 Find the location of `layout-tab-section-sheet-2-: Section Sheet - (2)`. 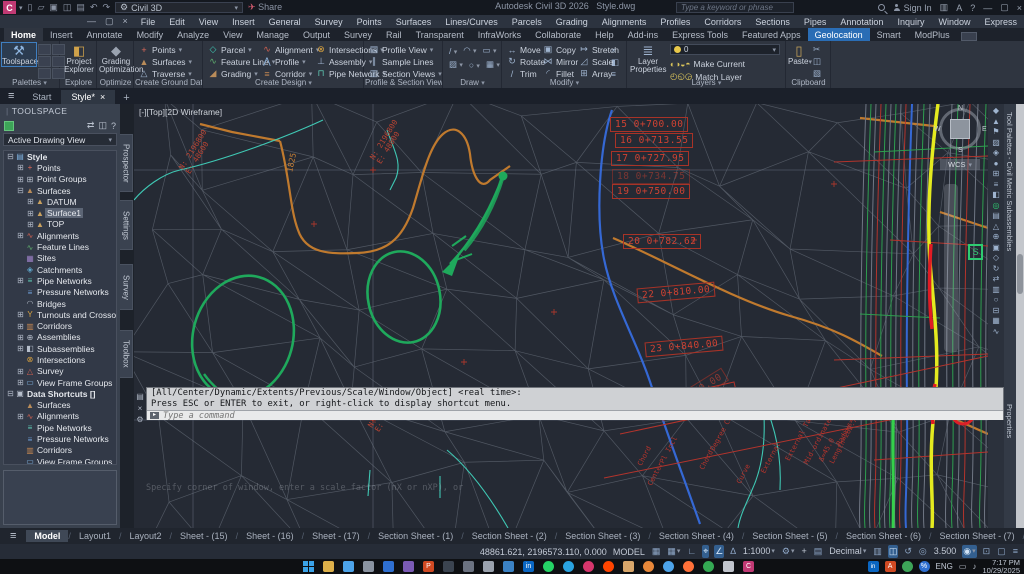

layout-tab-section-sheet-2-: Section Sheet - (2) is located at coordinates (509, 536).